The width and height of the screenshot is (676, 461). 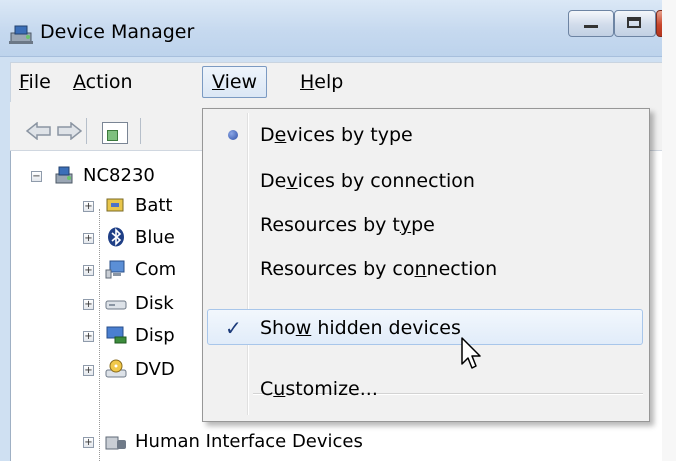 I want to click on back-arrow-icon, so click(x=39, y=131).